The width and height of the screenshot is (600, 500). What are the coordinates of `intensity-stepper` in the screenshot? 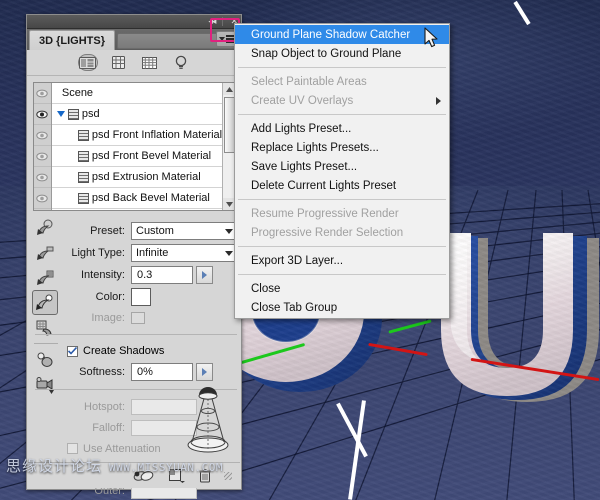 It's located at (204, 275).